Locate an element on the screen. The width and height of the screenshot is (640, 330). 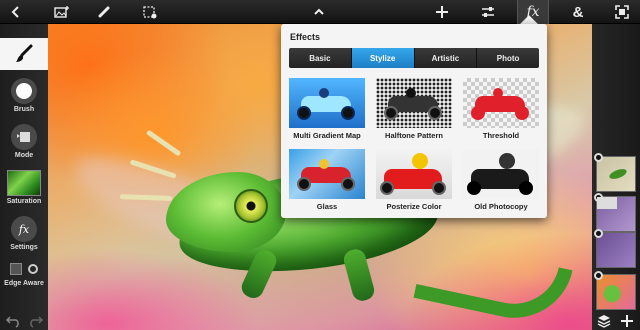
edge-aware-toggle-icon is located at coordinates (24, 269).